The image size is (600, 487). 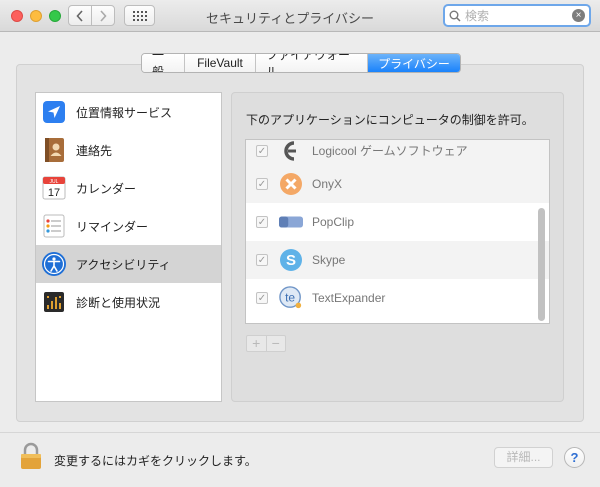 I want to click on sidebar-item-label: アクセシビリティ, so click(x=123, y=264).